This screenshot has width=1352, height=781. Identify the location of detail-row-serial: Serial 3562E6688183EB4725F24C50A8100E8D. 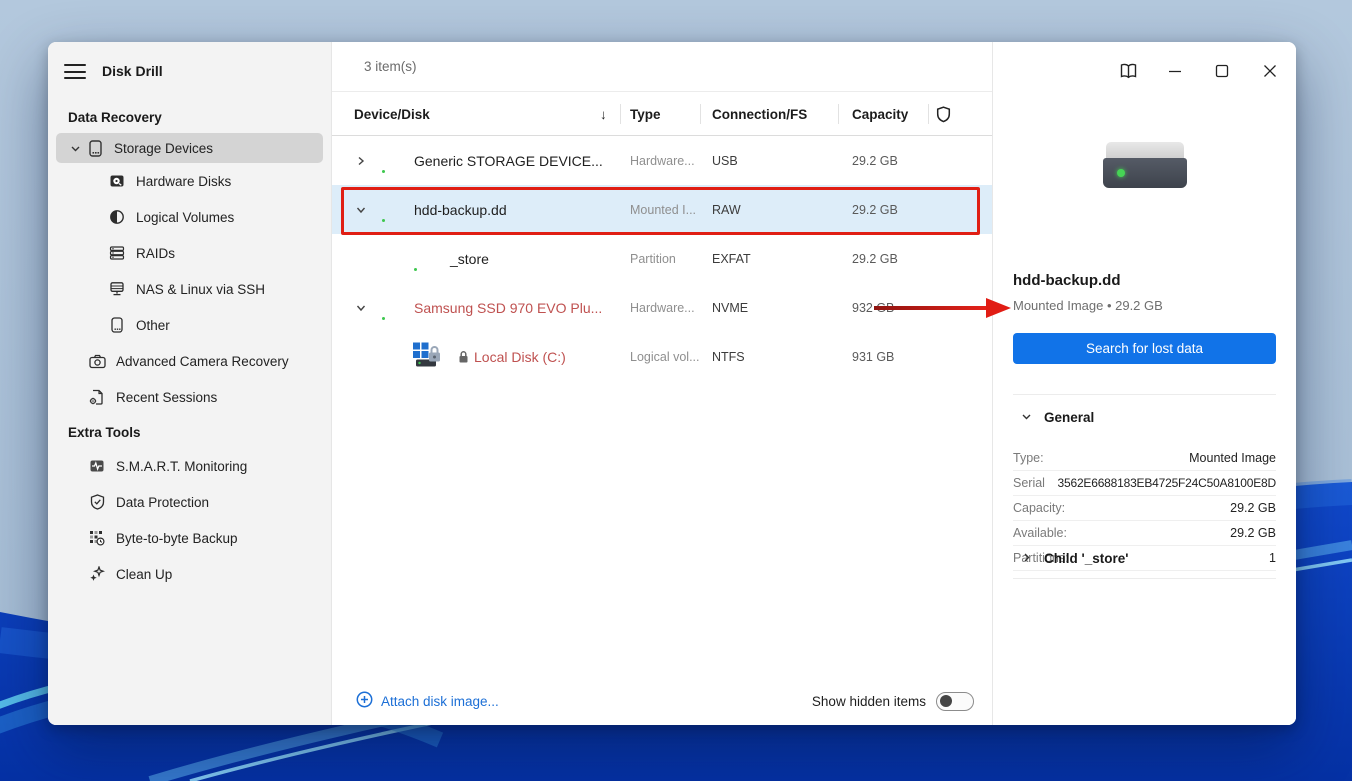
(1144, 483).